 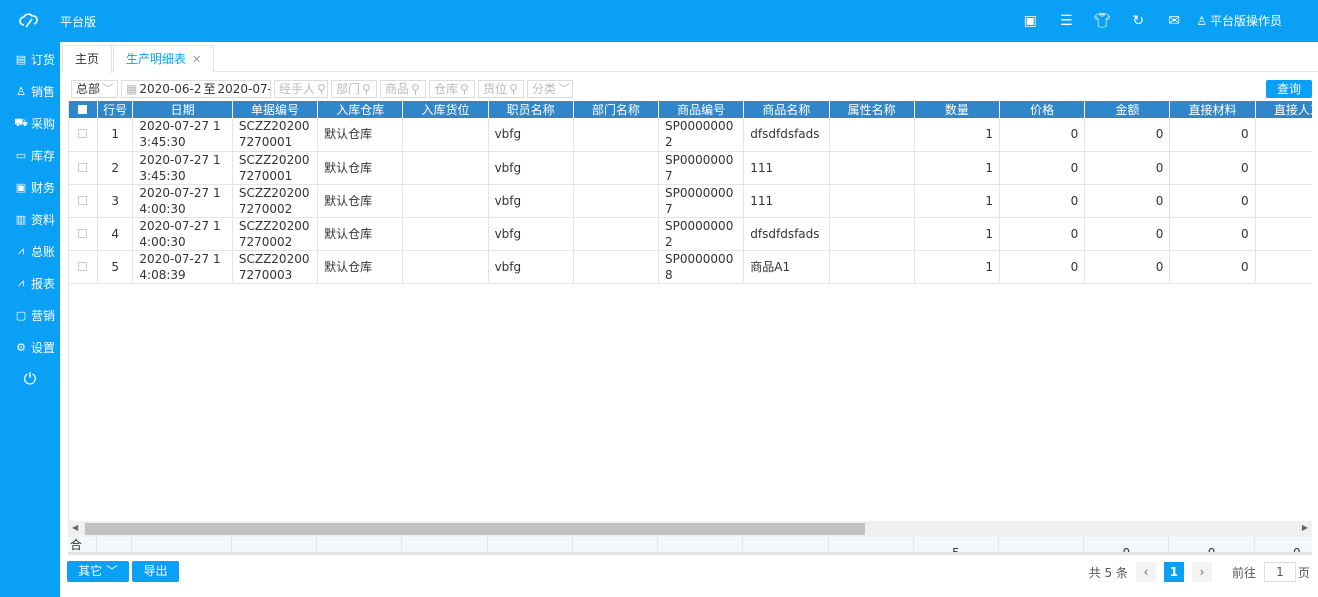 What do you see at coordinates (111, 571) in the screenshot?
I see `chevron-down-icon: ﹀` at bounding box center [111, 571].